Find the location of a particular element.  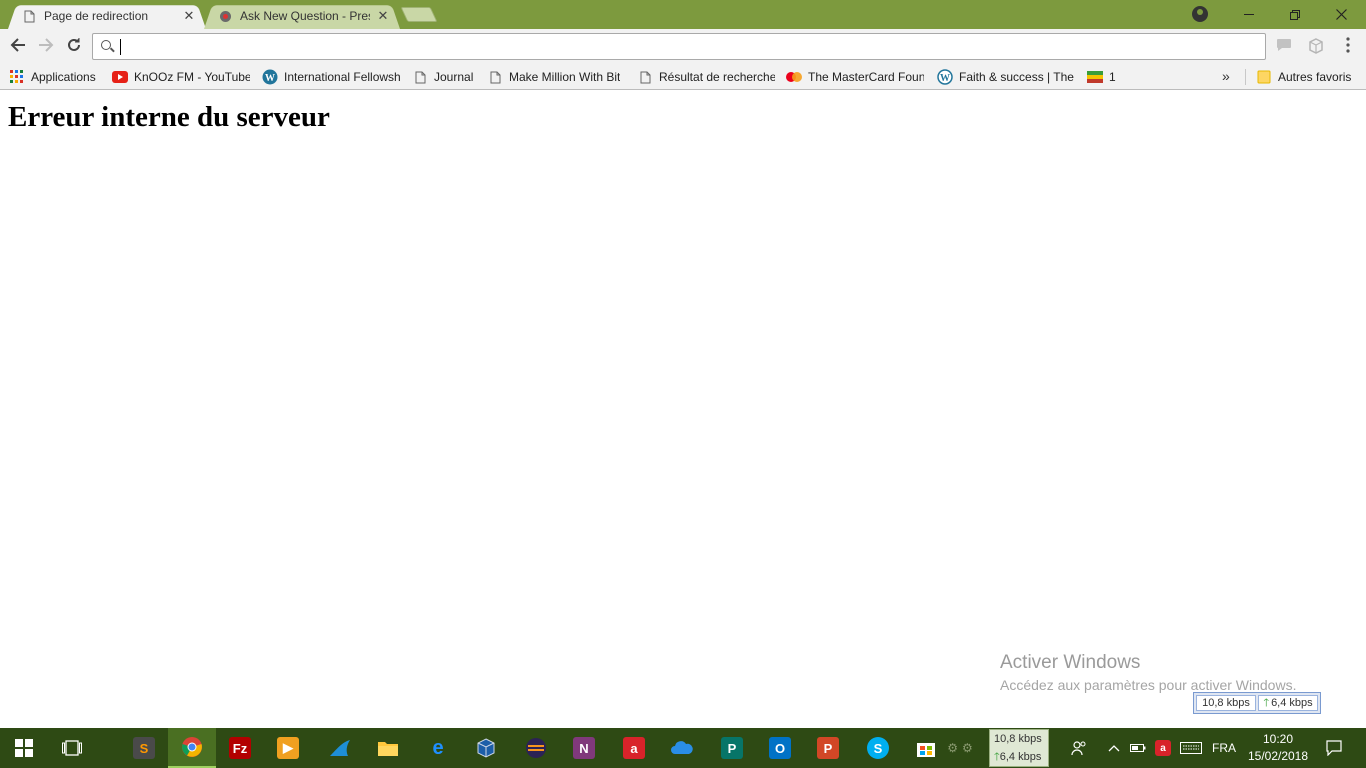

folder-icon is located at coordinates (388, 749).